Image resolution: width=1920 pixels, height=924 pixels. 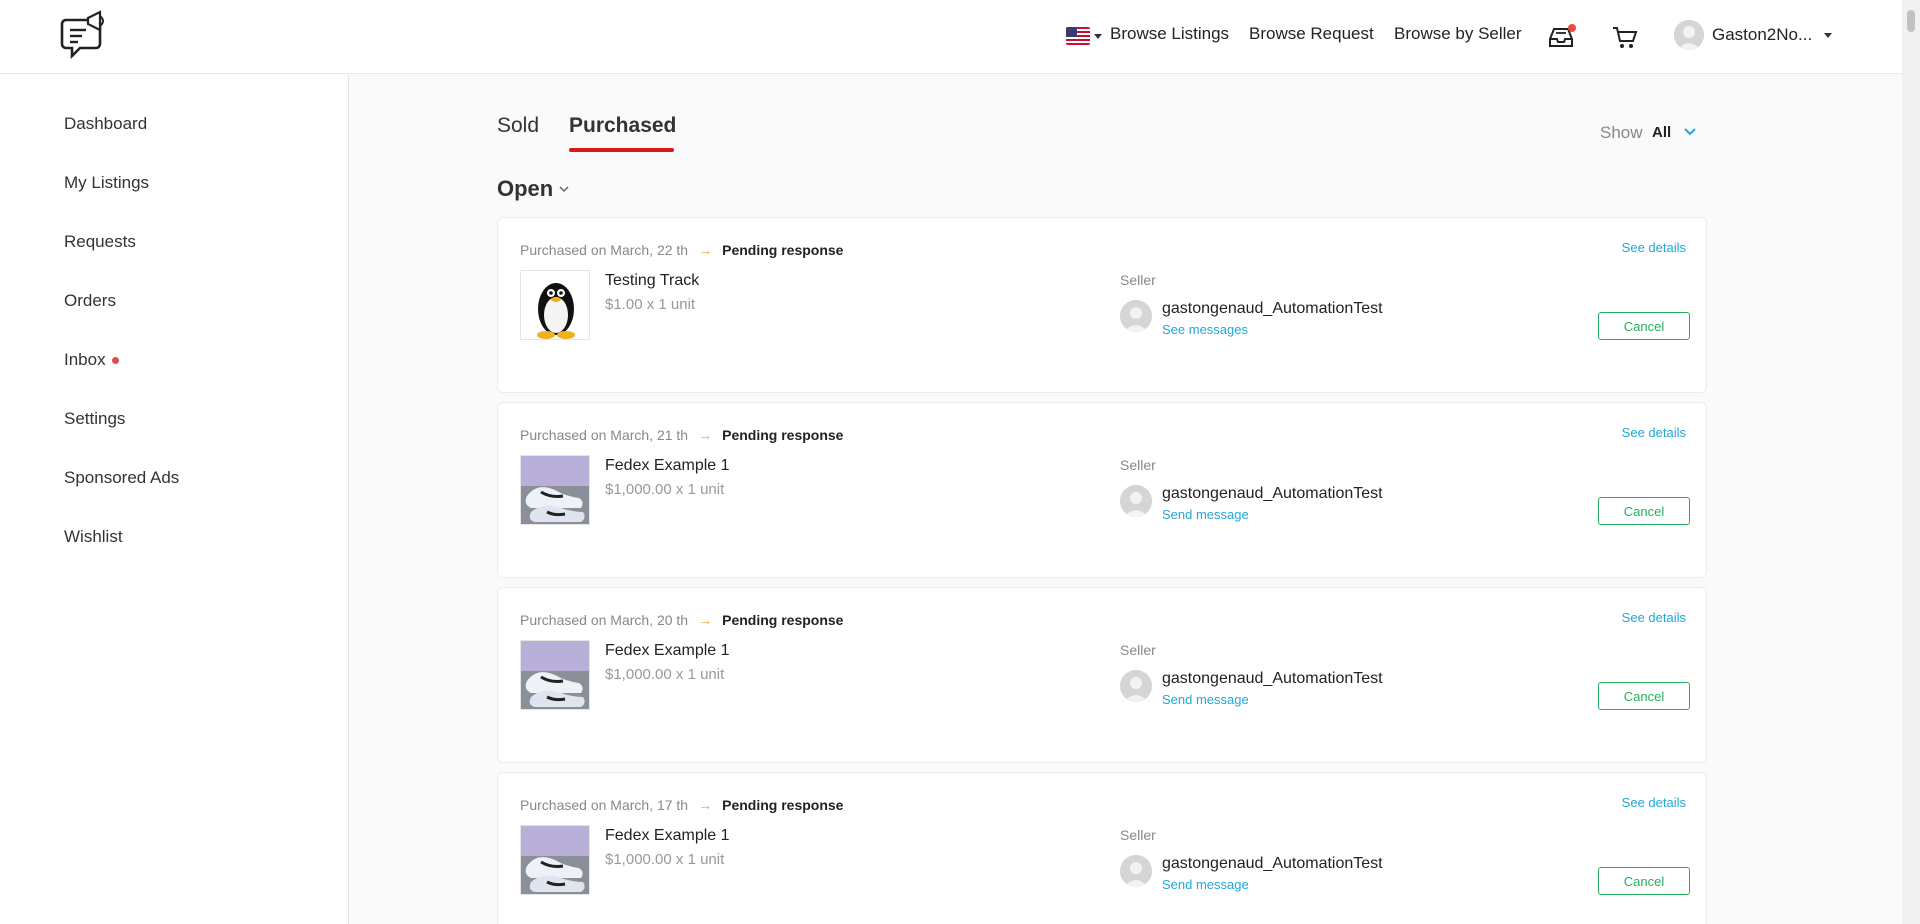 I want to click on sidebar-item-dashboard: Dashboard, so click(x=105, y=124).